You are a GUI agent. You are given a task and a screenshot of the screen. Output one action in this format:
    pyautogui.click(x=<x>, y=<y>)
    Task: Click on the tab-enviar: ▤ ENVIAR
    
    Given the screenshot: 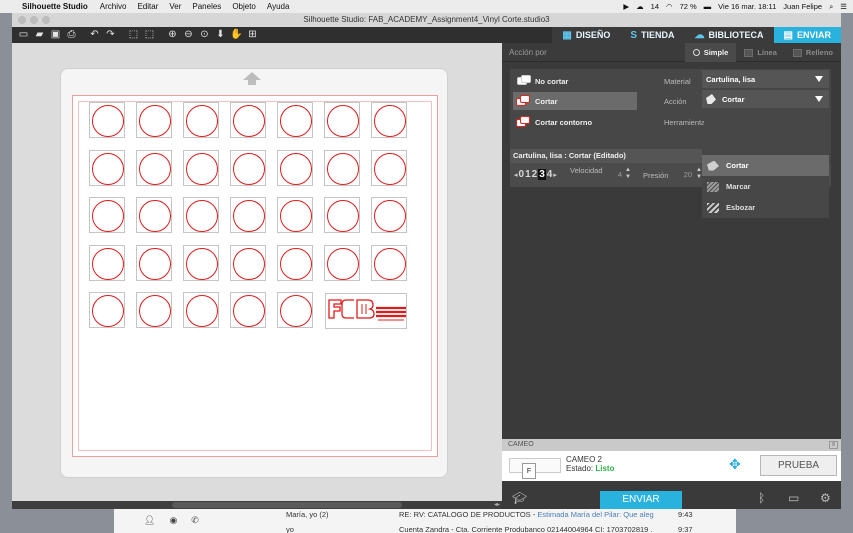 What is the action you would take?
    pyautogui.click(x=807, y=35)
    